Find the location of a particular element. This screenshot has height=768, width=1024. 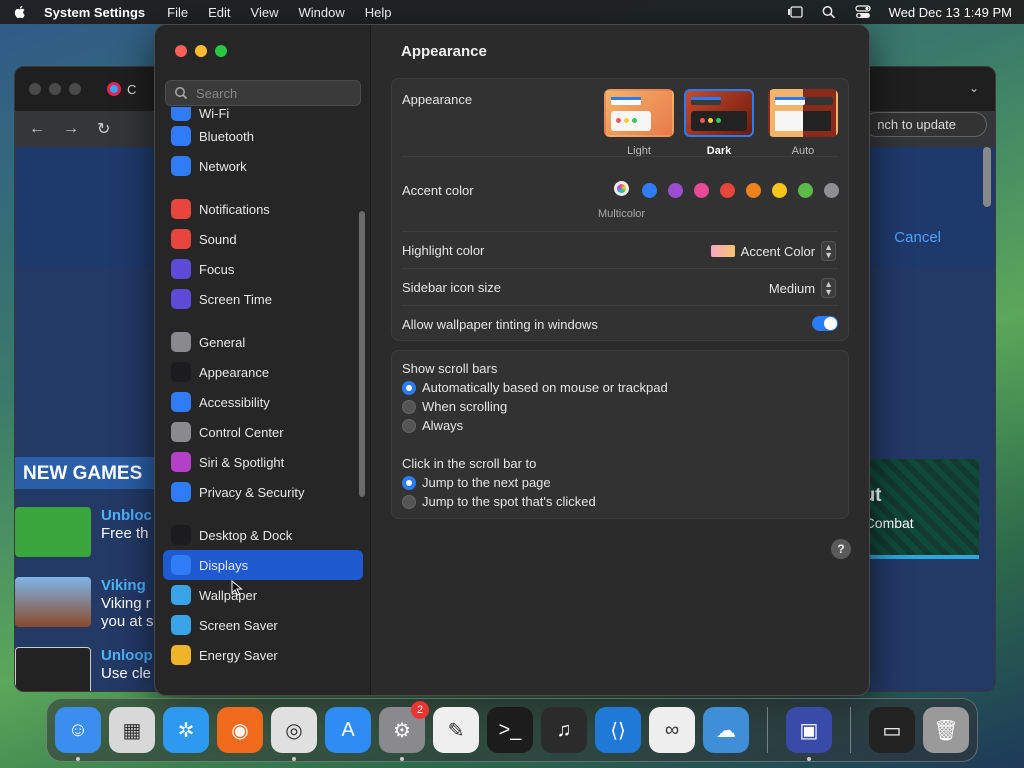

textedit-icon: ✎ is located at coordinates (456, 730).